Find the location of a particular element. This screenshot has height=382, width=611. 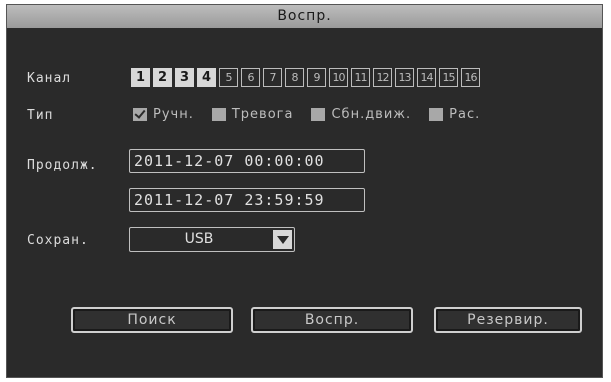

type-option-label: Тревога is located at coordinates (262, 114).